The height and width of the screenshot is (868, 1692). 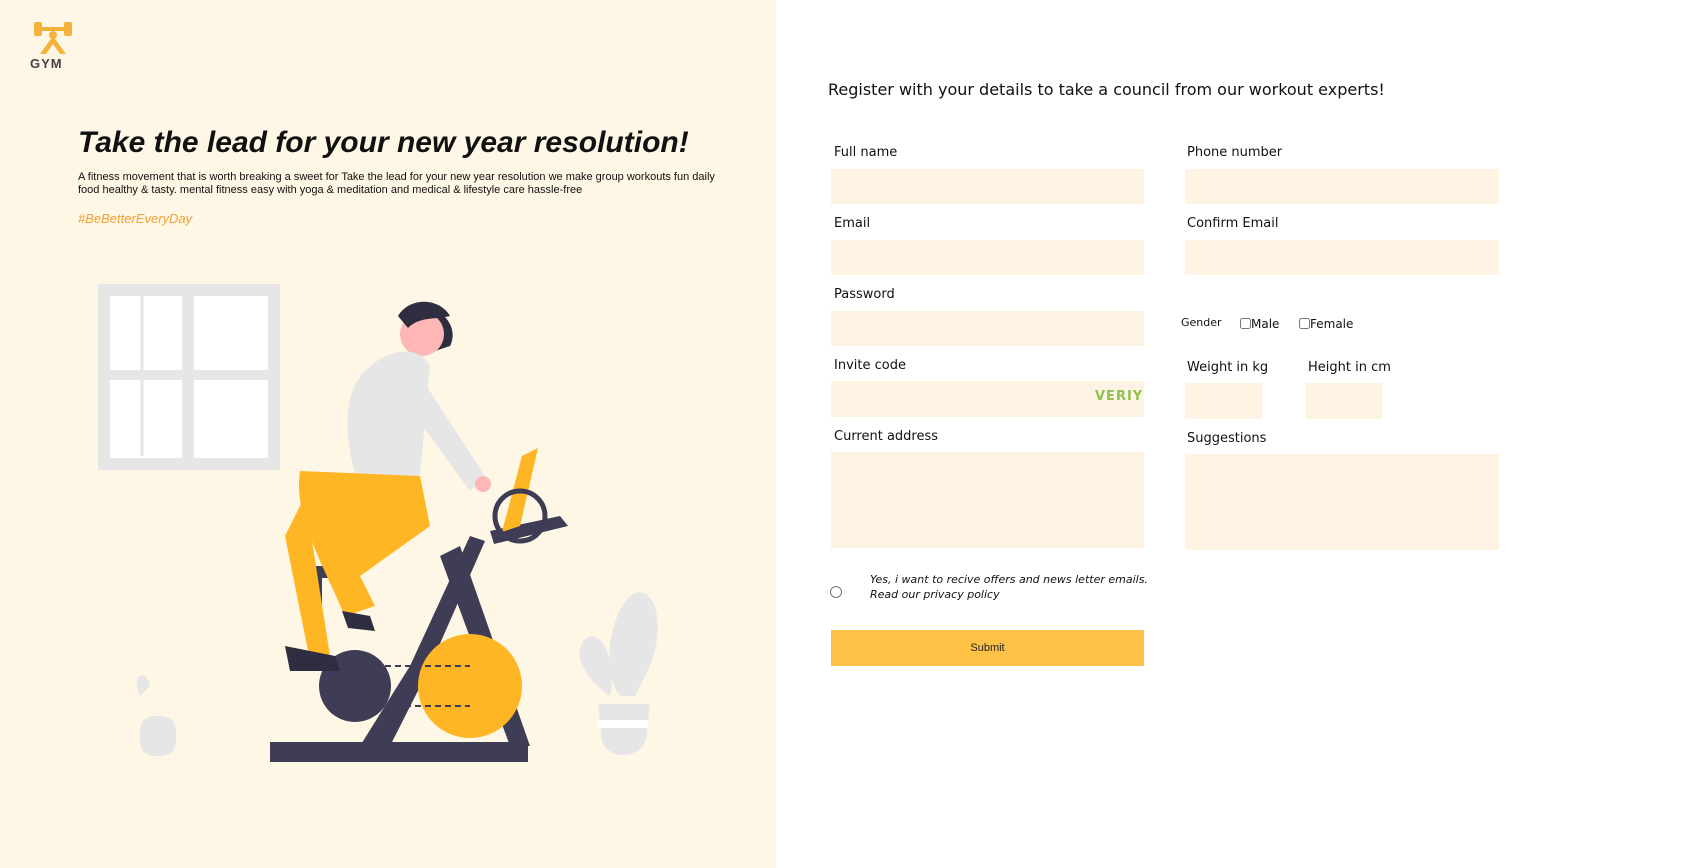 I want to click on privacy-policy-link: Read our privacy policy, so click(x=935, y=594).